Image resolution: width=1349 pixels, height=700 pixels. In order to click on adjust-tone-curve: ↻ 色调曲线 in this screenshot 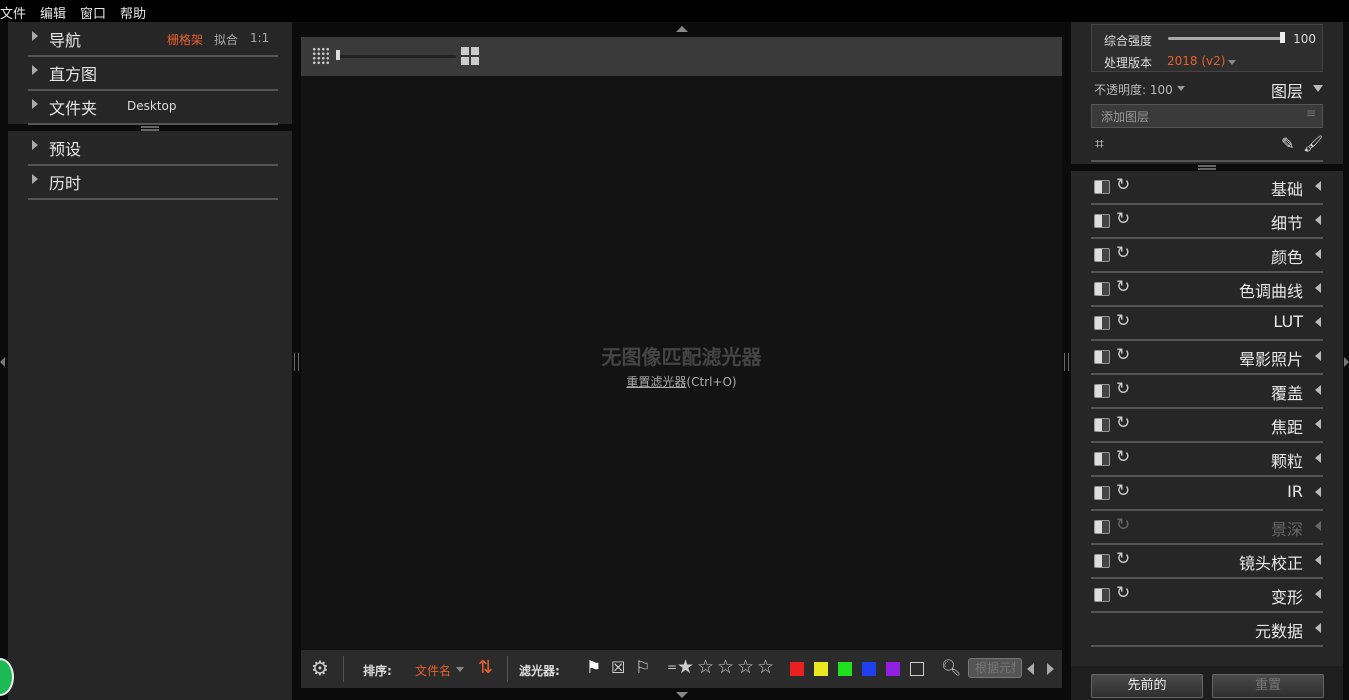, I will do `click(1207, 290)`.